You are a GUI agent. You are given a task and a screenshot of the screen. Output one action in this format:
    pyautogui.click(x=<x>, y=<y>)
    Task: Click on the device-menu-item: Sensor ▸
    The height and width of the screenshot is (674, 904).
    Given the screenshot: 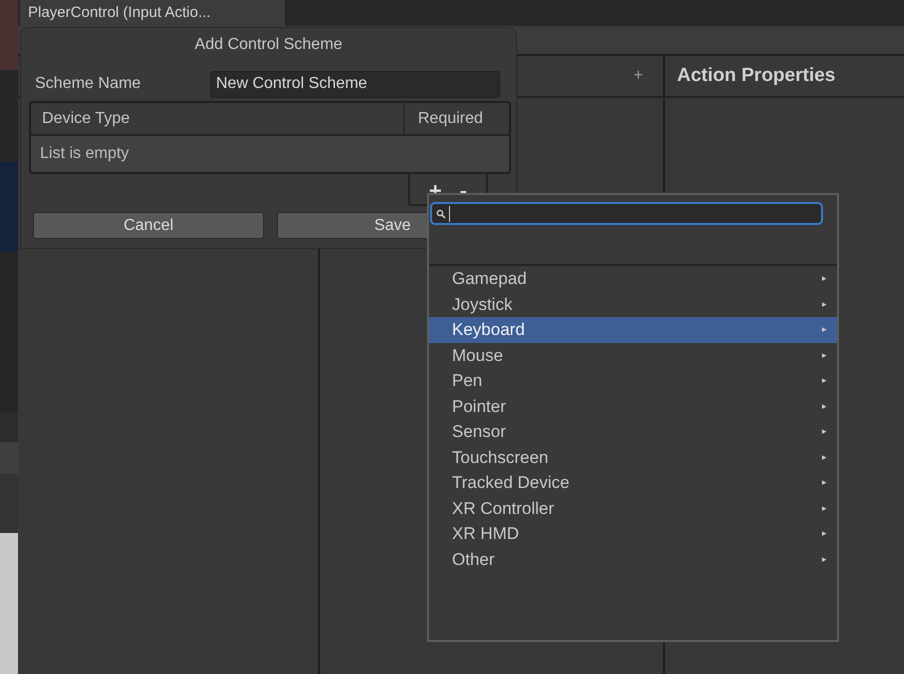 What is the action you would take?
    pyautogui.click(x=633, y=431)
    